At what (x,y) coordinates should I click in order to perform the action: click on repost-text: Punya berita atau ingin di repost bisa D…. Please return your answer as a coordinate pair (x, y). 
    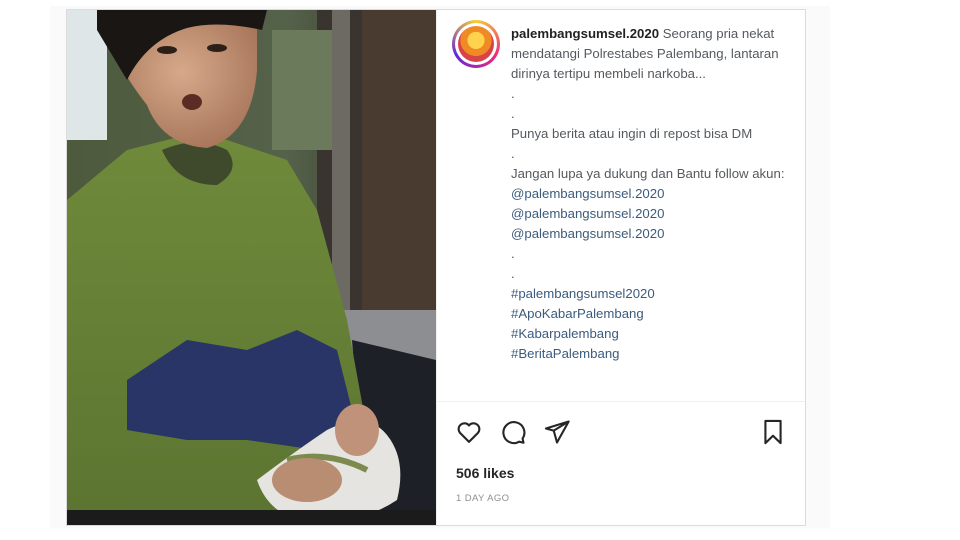
    Looking at the image, I should click on (632, 133).